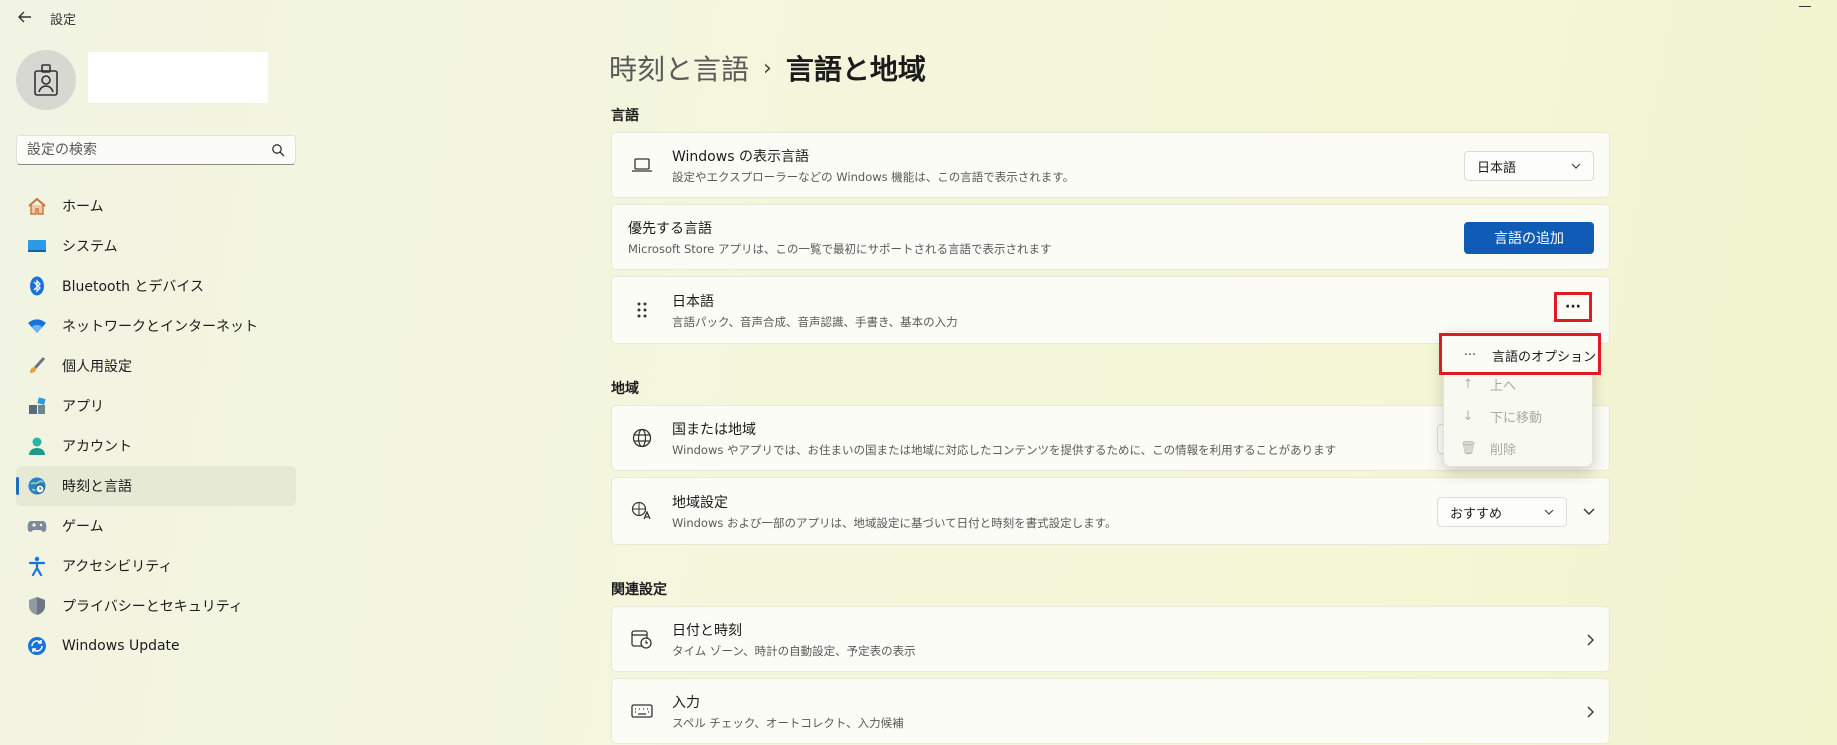 Image resolution: width=1837 pixels, height=745 pixels. I want to click on sidebar-item-system: システム, so click(156, 246).